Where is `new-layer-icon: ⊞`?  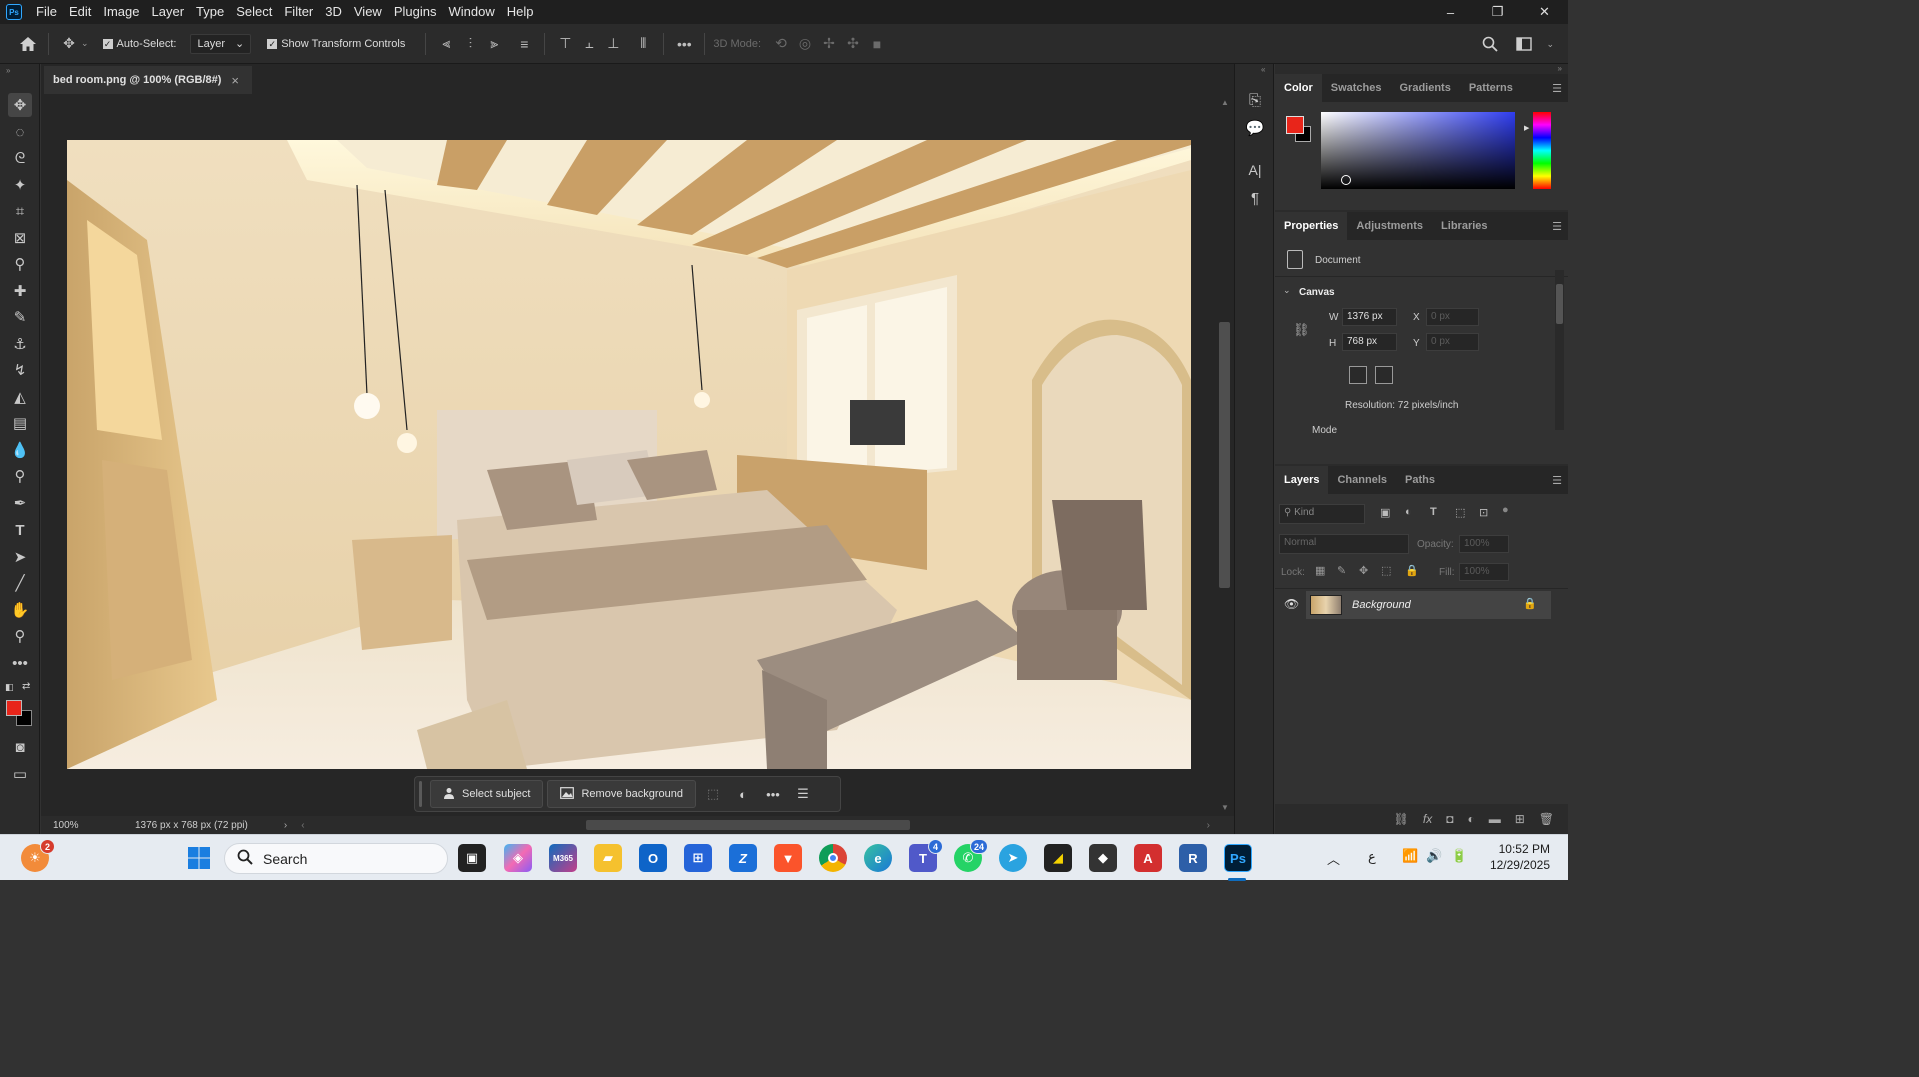
new-layer-icon: ⊞ is located at coordinates (1520, 819).